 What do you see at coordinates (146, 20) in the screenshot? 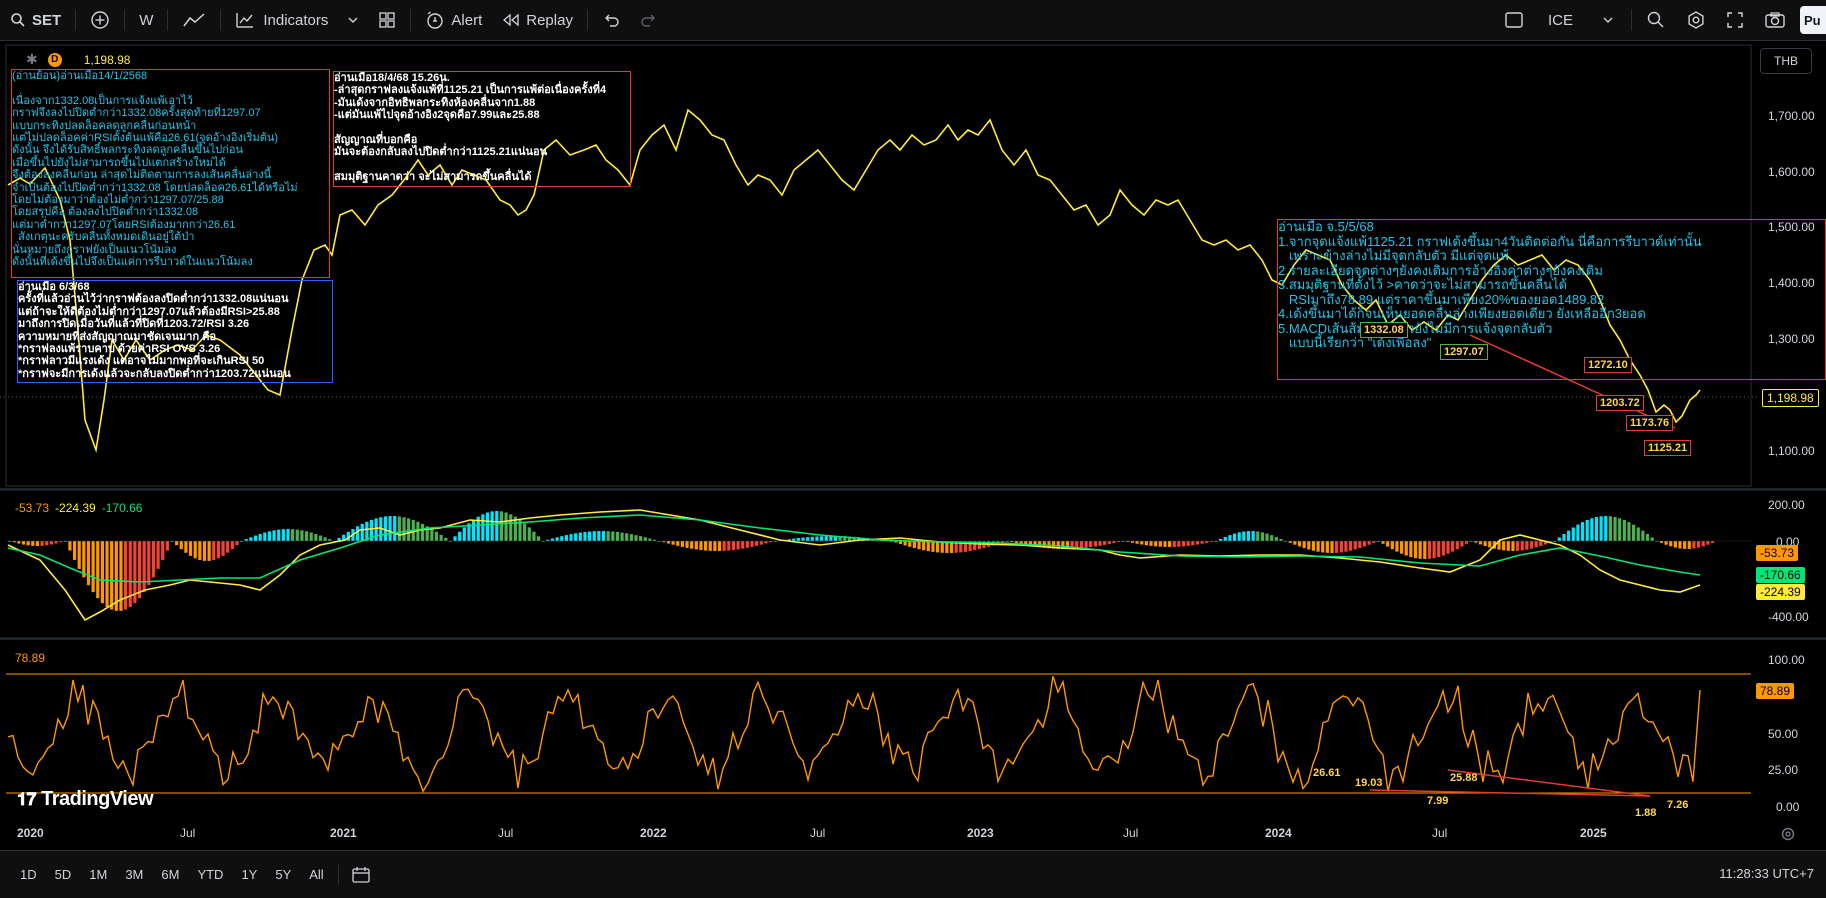
I see `interval-button: W` at bounding box center [146, 20].